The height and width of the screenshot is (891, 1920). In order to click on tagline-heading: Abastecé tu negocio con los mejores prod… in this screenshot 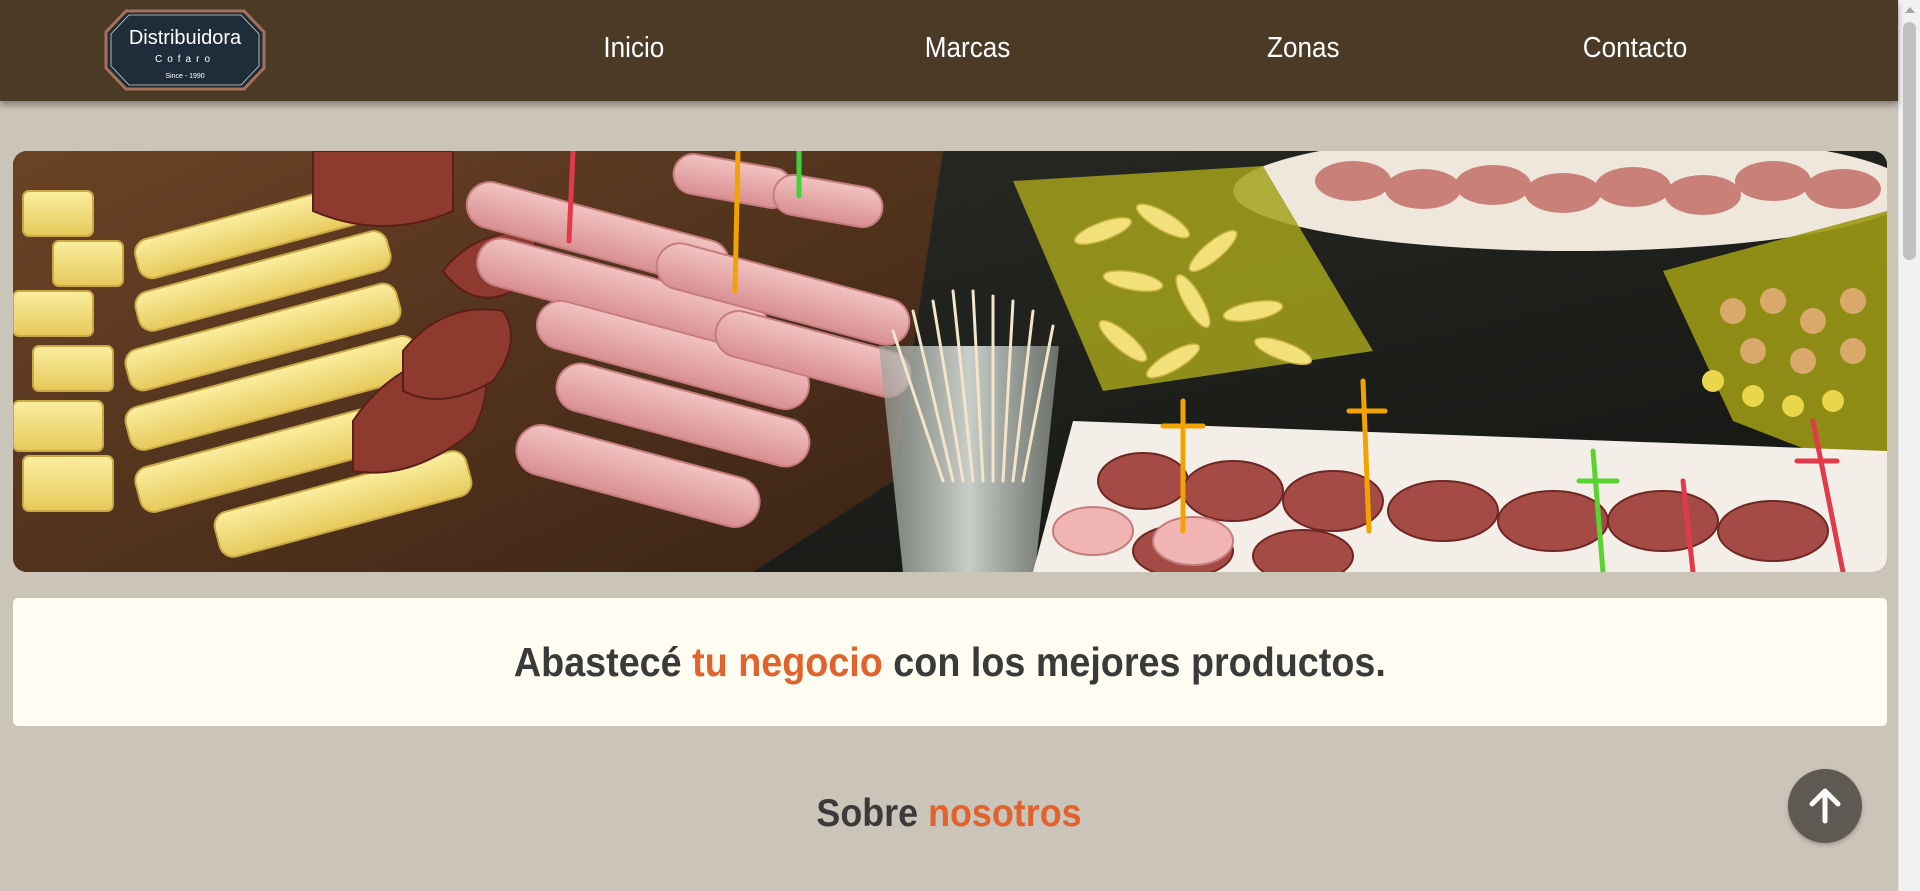, I will do `click(950, 662)`.